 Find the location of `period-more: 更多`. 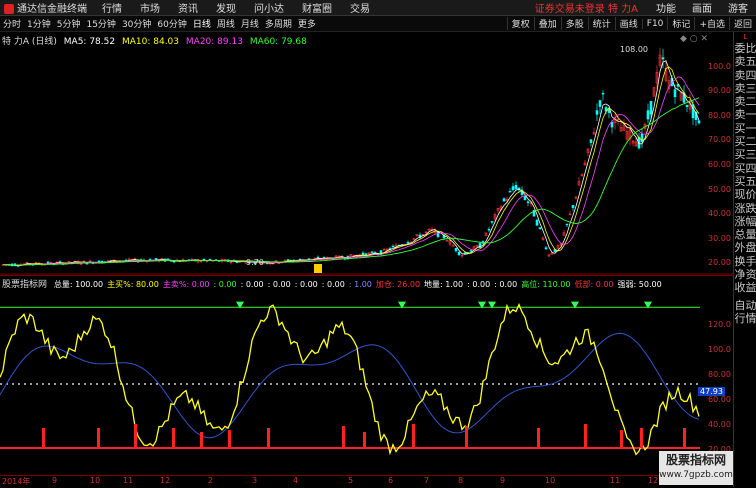

period-more: 更多 is located at coordinates (307, 23).